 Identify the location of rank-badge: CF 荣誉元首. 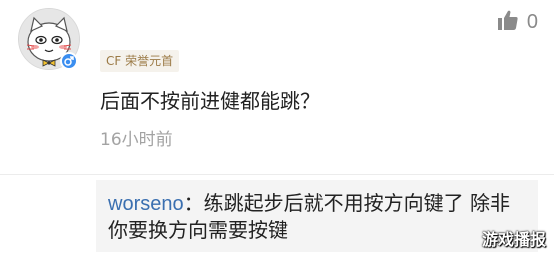
(140, 61).